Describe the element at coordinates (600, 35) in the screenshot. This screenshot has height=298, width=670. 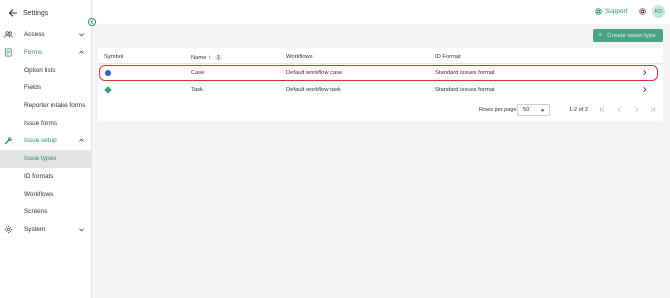
I see `plus-icon: +` at that location.